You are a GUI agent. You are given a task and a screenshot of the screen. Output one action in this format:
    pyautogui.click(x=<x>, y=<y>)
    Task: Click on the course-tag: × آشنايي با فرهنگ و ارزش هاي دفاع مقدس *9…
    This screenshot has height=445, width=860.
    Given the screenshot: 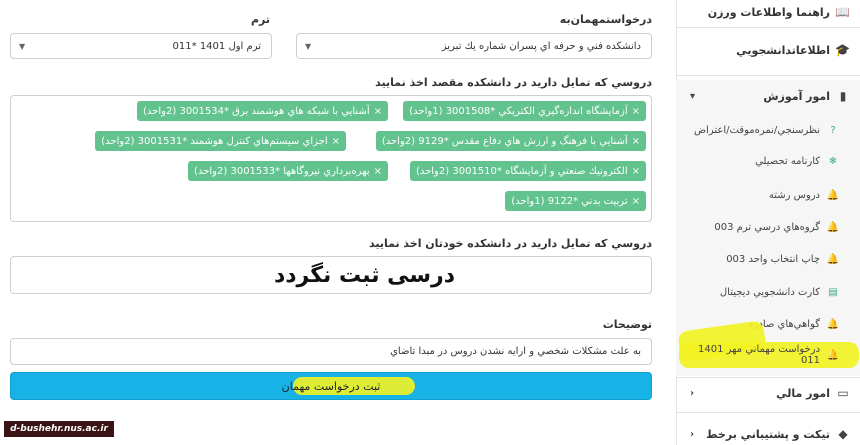 What is the action you would take?
    pyautogui.click(x=510, y=141)
    